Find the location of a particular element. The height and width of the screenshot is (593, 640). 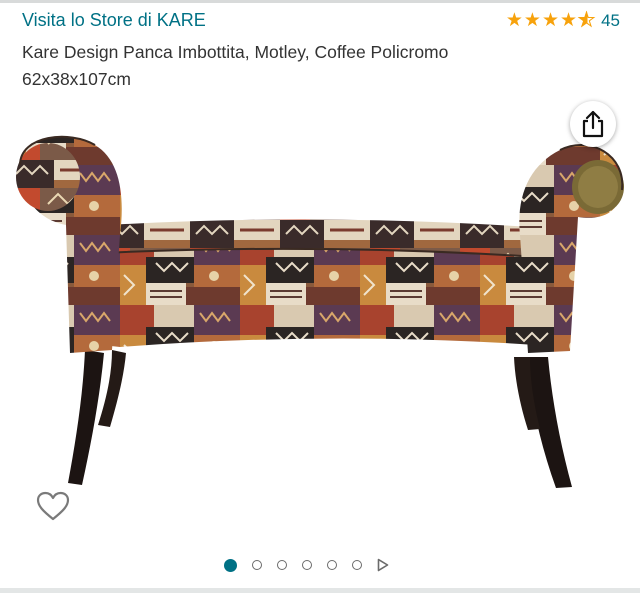

rating-count: 45 is located at coordinates (610, 21).